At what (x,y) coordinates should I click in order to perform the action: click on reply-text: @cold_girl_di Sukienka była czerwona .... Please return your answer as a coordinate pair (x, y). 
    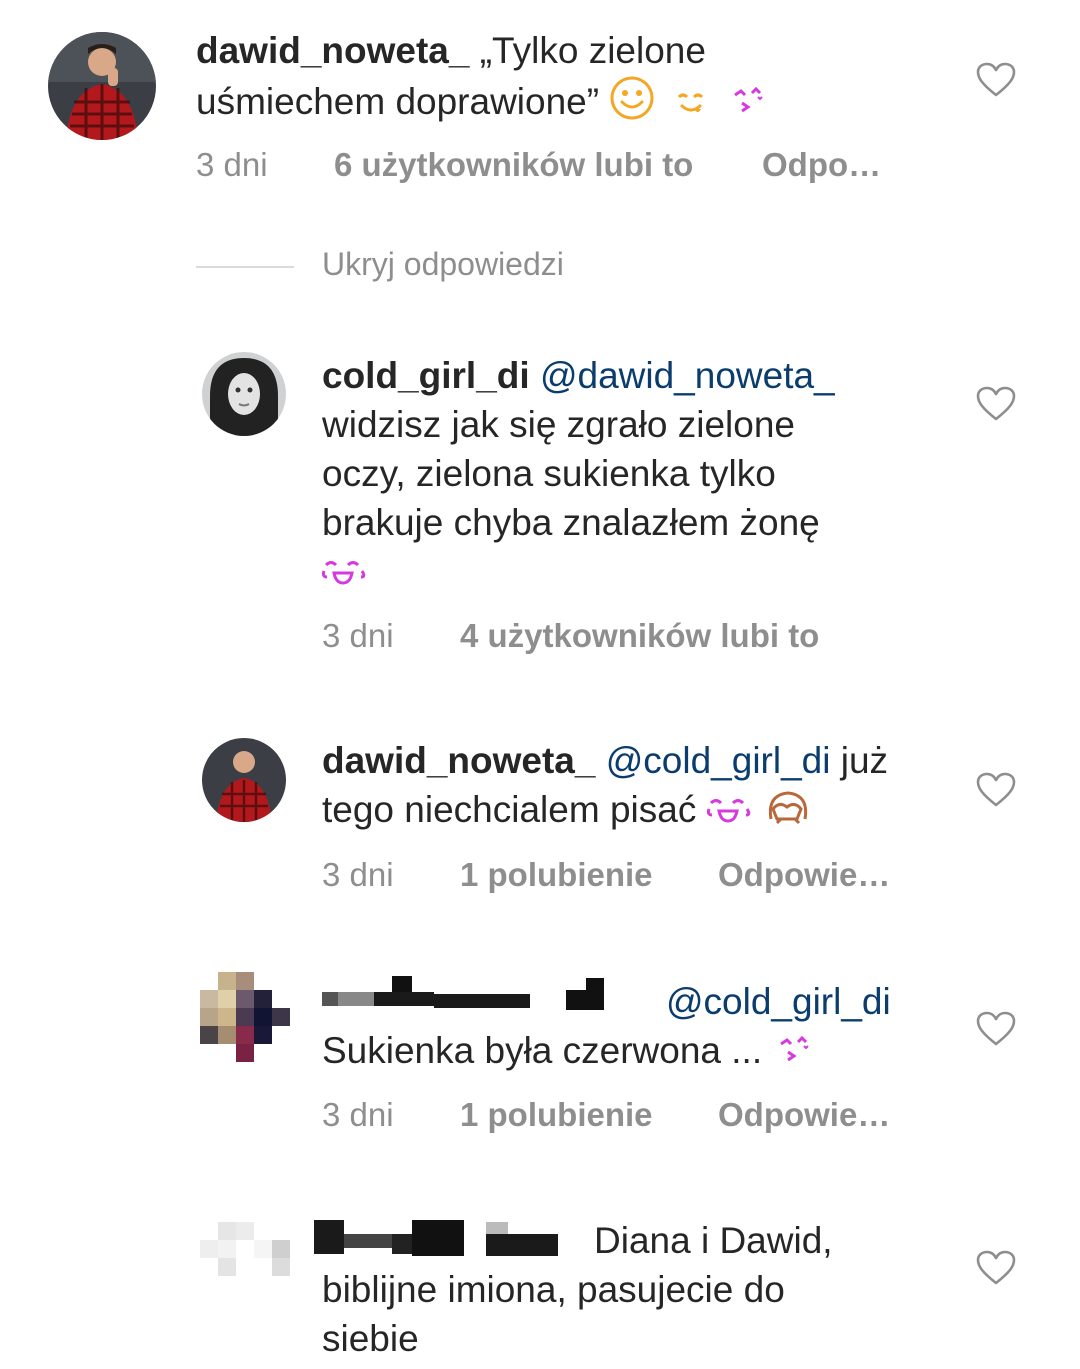
    Looking at the image, I should click on (642, 1027).